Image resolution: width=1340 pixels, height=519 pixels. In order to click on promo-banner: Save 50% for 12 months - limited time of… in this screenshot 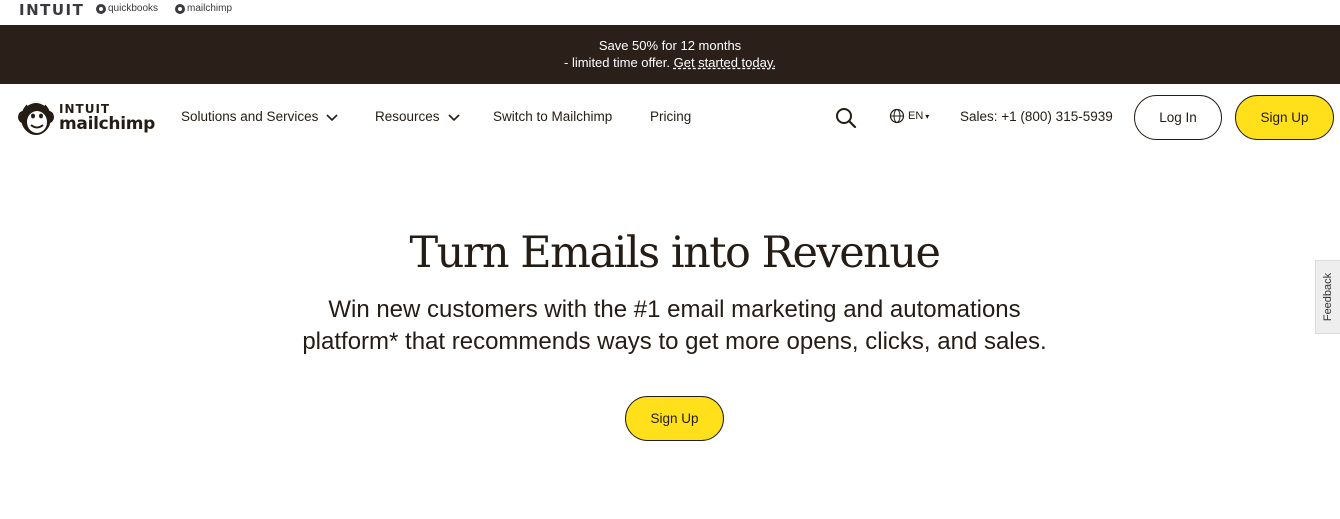, I will do `click(670, 54)`.